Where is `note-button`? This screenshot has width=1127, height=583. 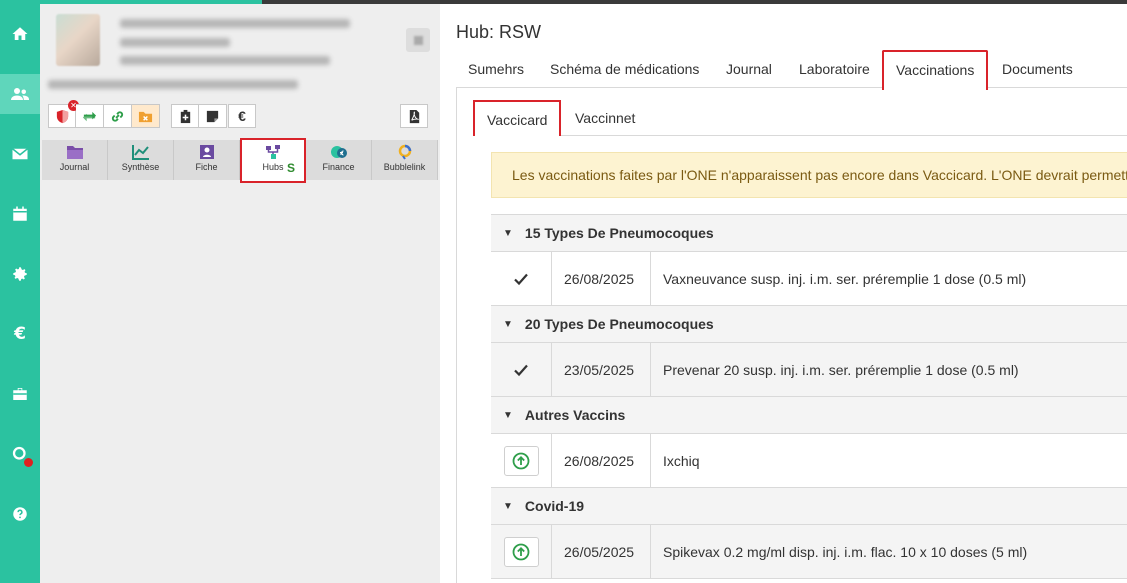 note-button is located at coordinates (213, 116).